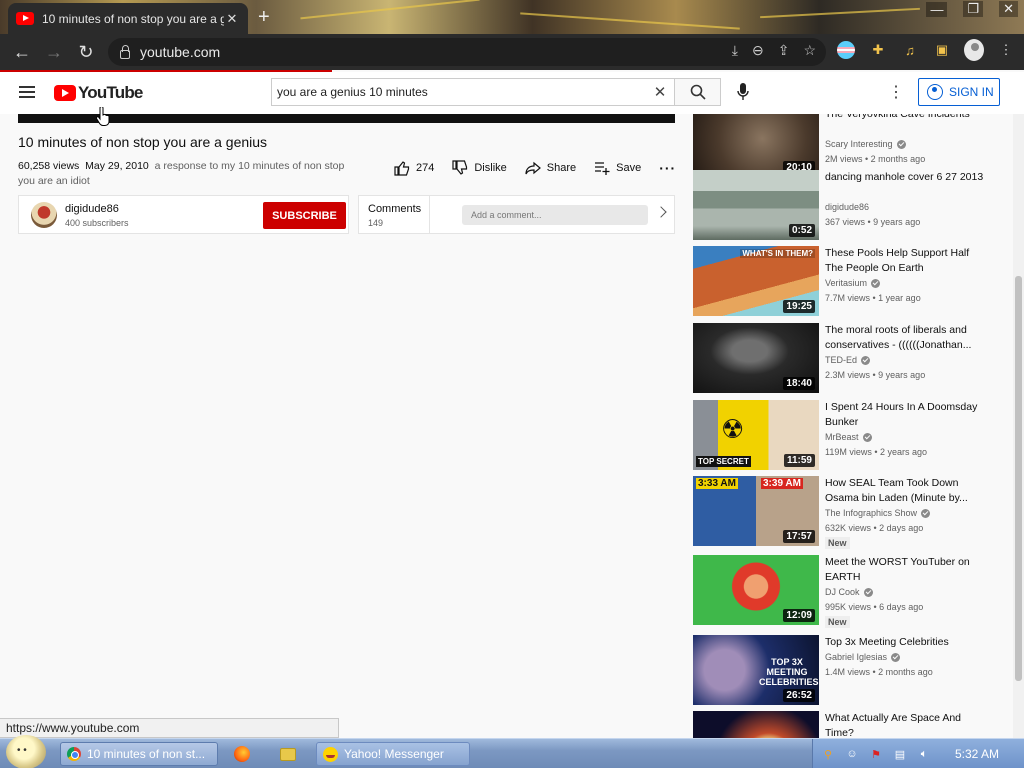 This screenshot has width=1024, height=768. I want to click on extensions-puzzle-icon: ✚, so click(878, 50).